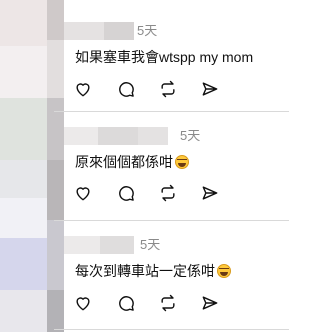 The image size is (320, 332). I want to click on reply-text: 原來個個都係咁, so click(132, 162).